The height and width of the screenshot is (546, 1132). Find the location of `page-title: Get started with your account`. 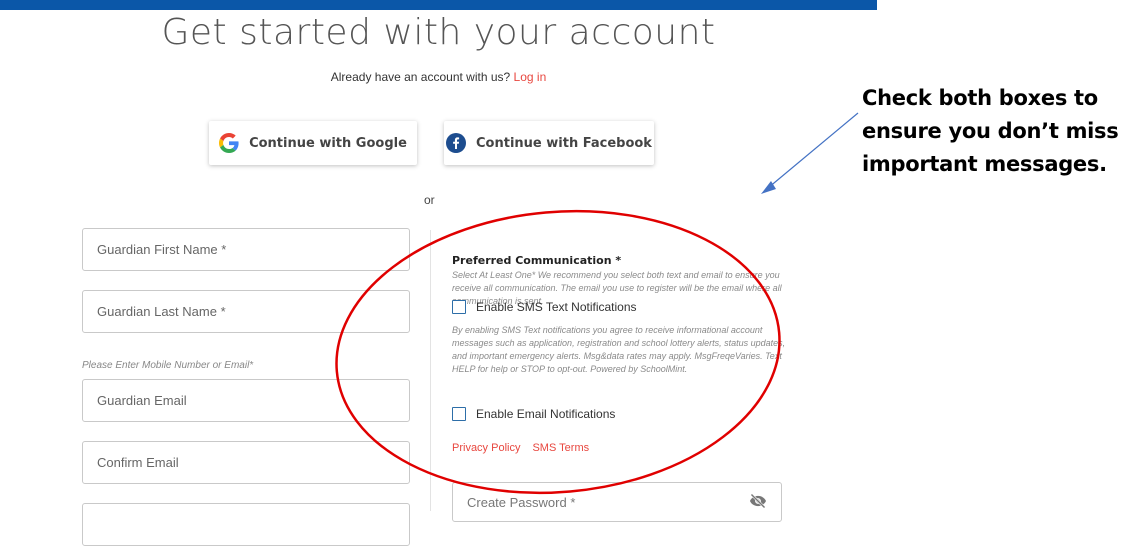

page-title: Get started with your account is located at coordinates (438, 32).